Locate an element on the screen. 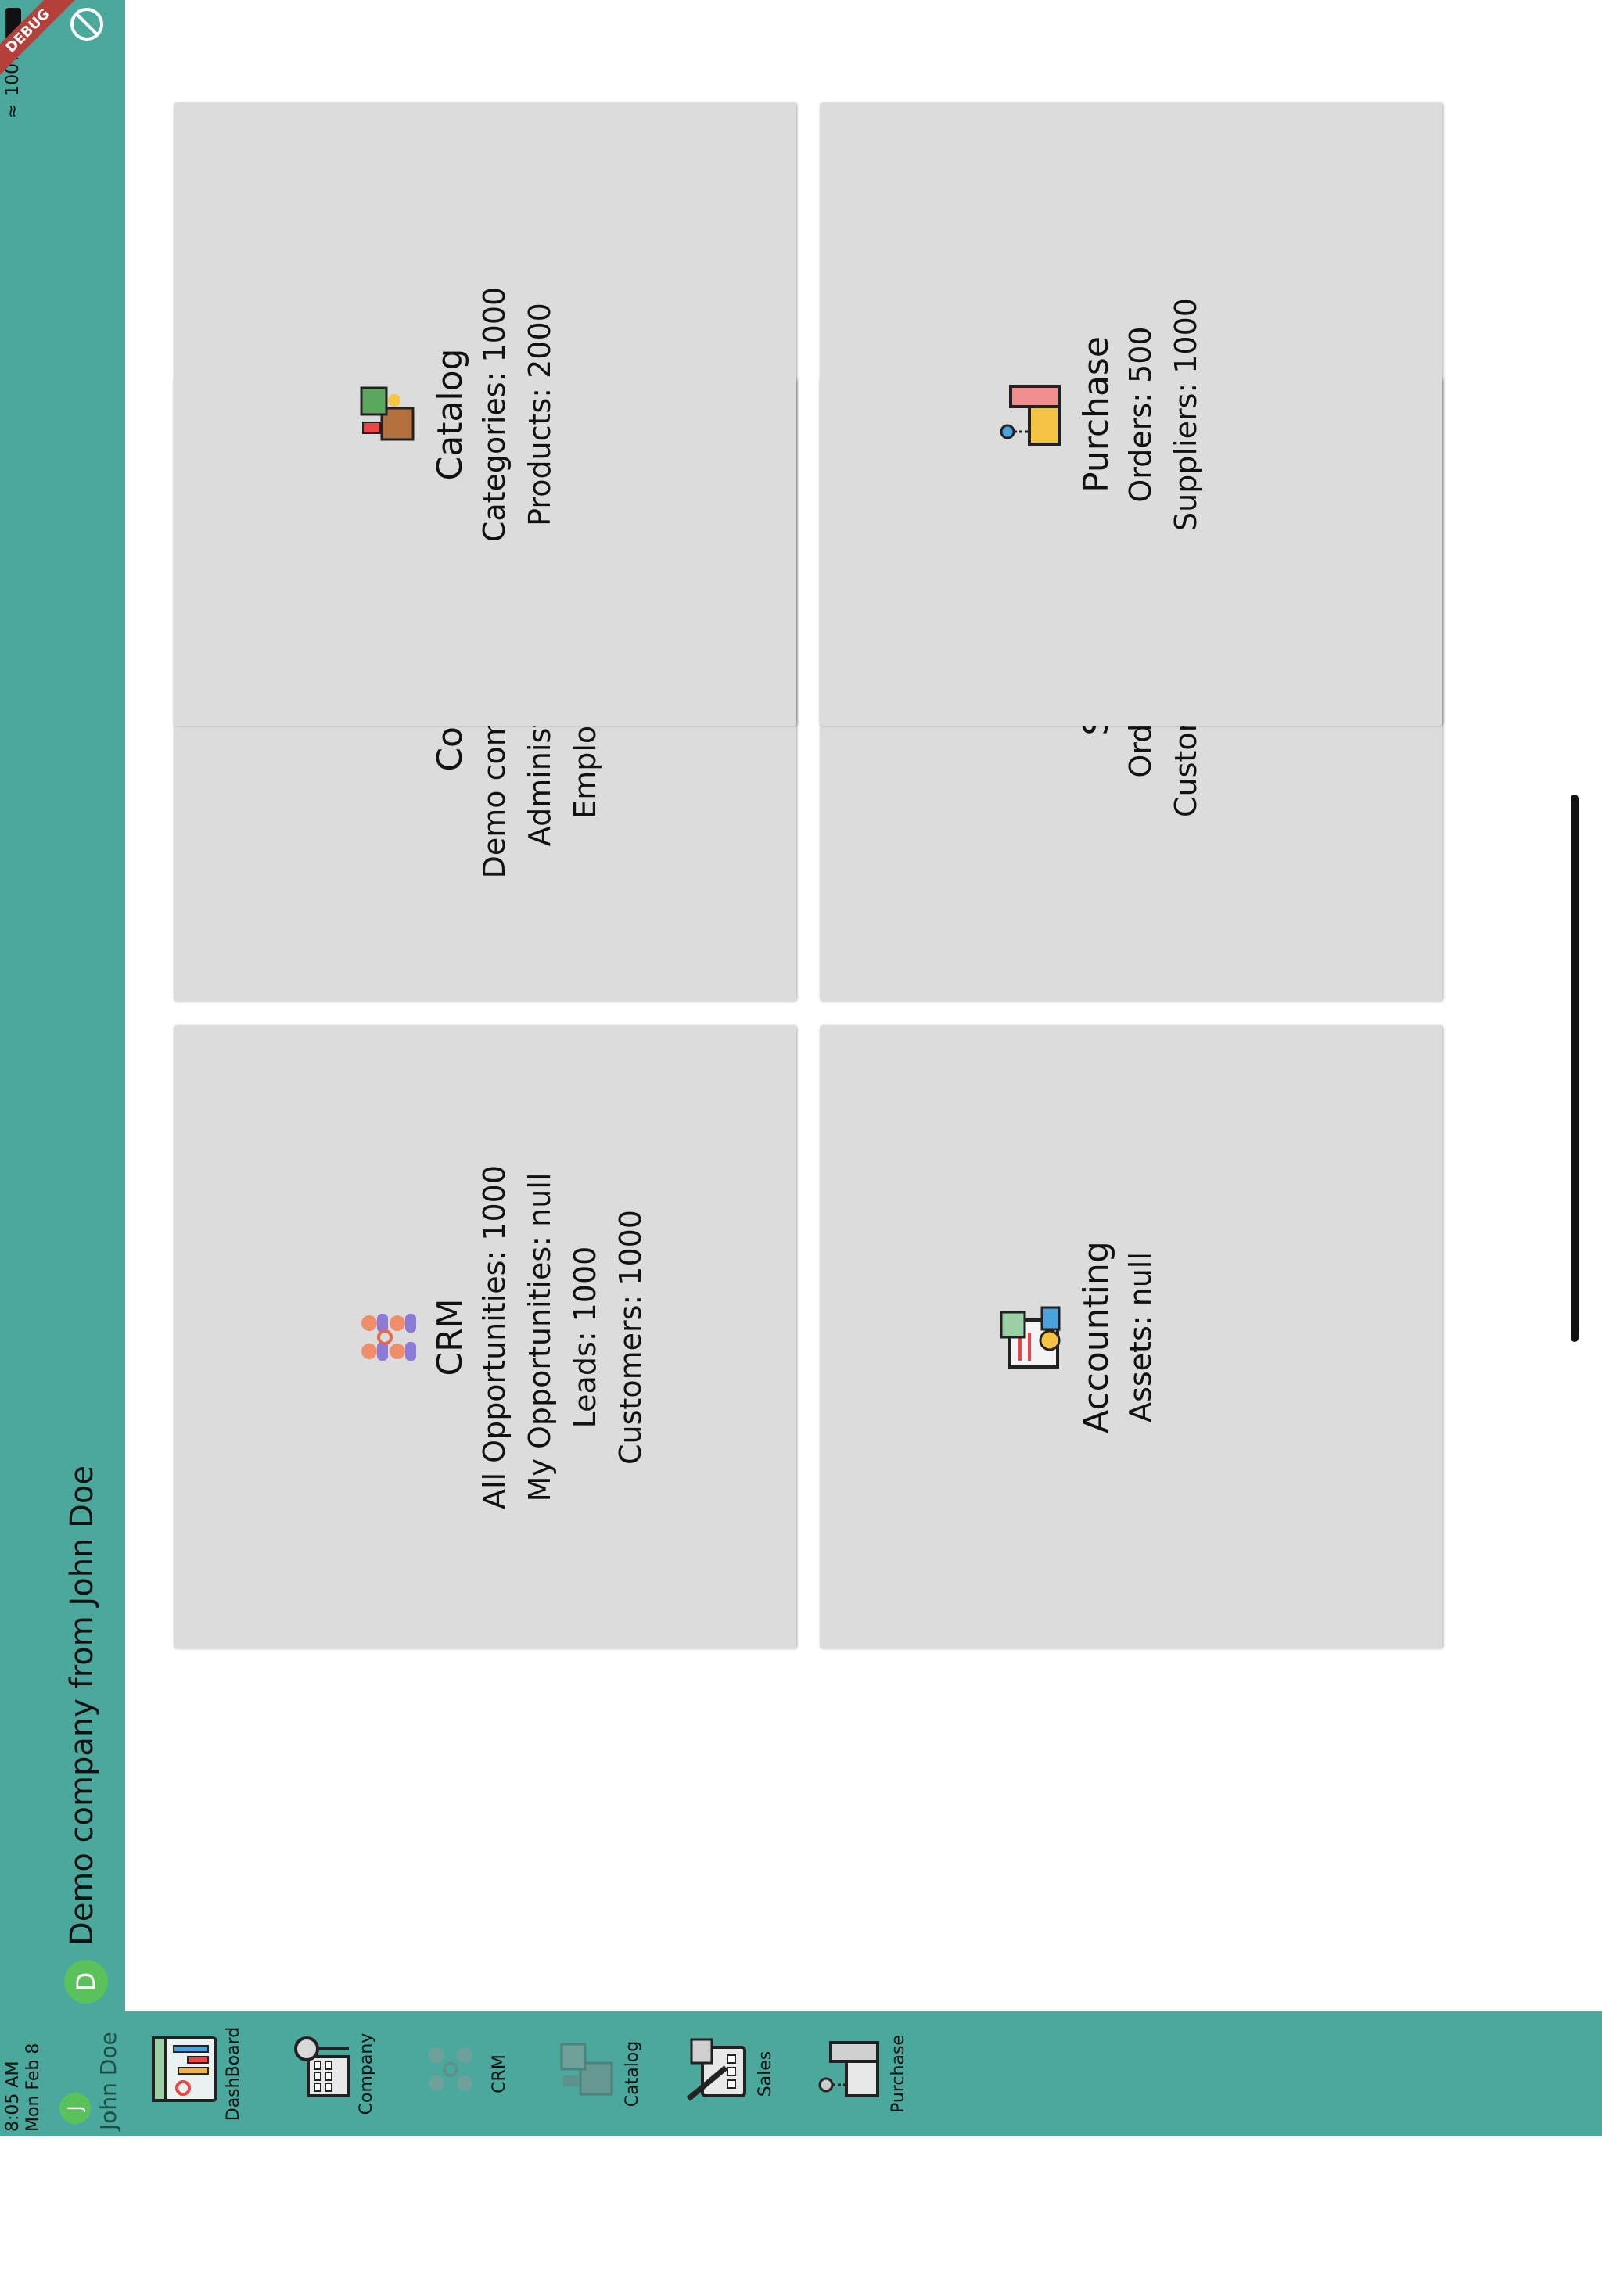 The image size is (1602, 2296). card-line: Orders: 500 is located at coordinates (1140, 414).